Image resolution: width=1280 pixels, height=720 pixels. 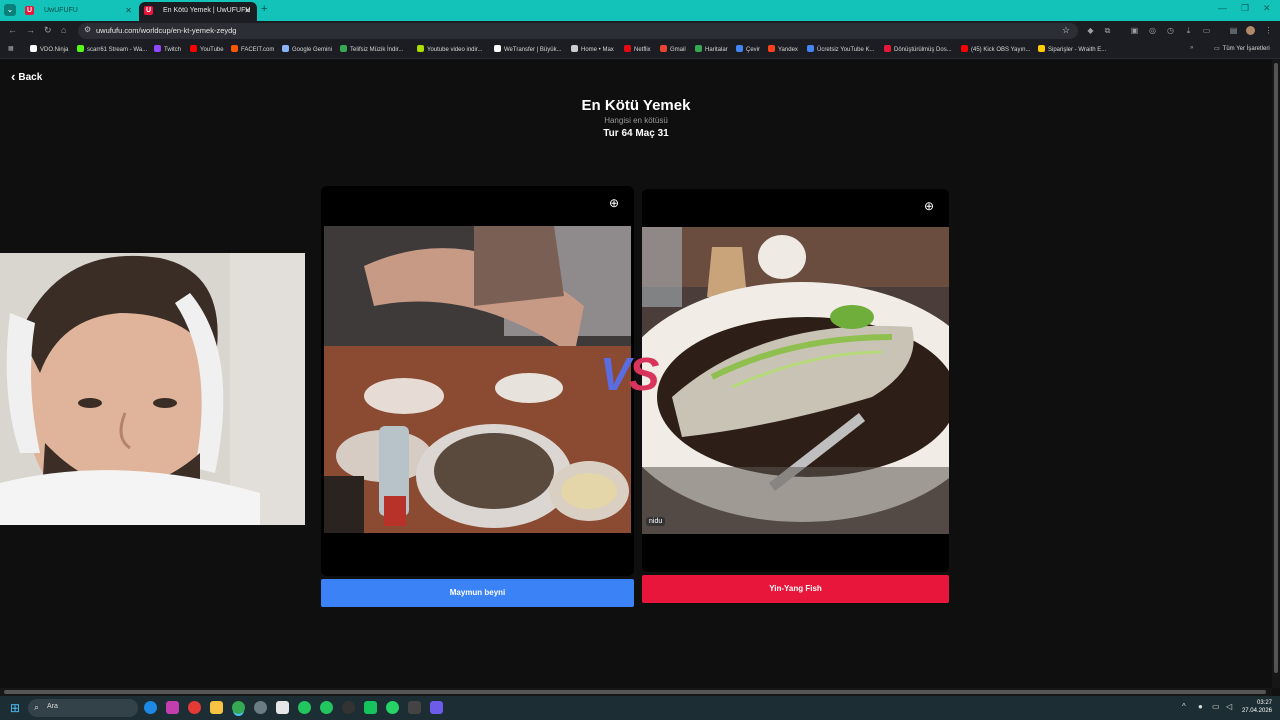 What do you see at coordinates (1250, 30) in the screenshot?
I see `profile-avatar-icon` at bounding box center [1250, 30].